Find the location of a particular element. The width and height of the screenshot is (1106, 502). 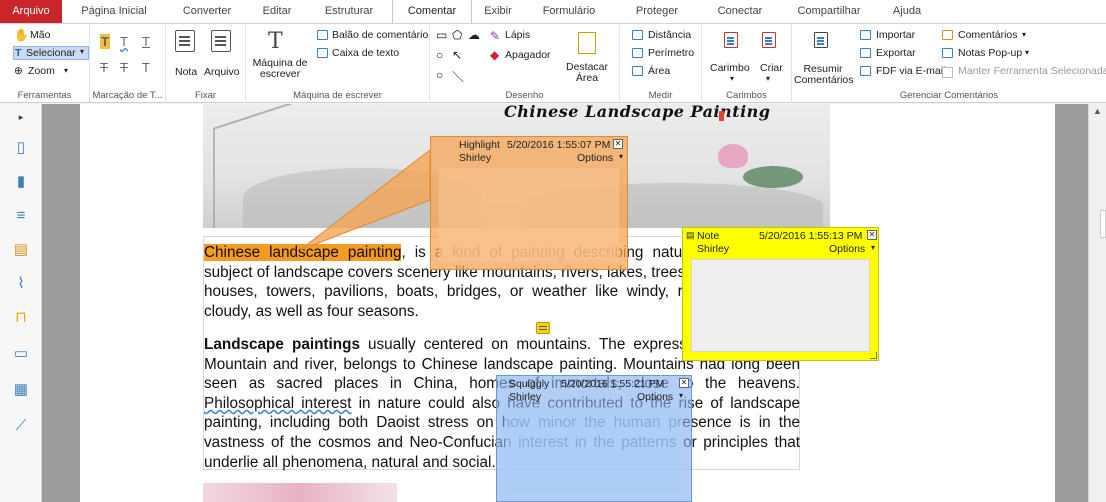

sticky-note-icon is located at coordinates (543, 328).